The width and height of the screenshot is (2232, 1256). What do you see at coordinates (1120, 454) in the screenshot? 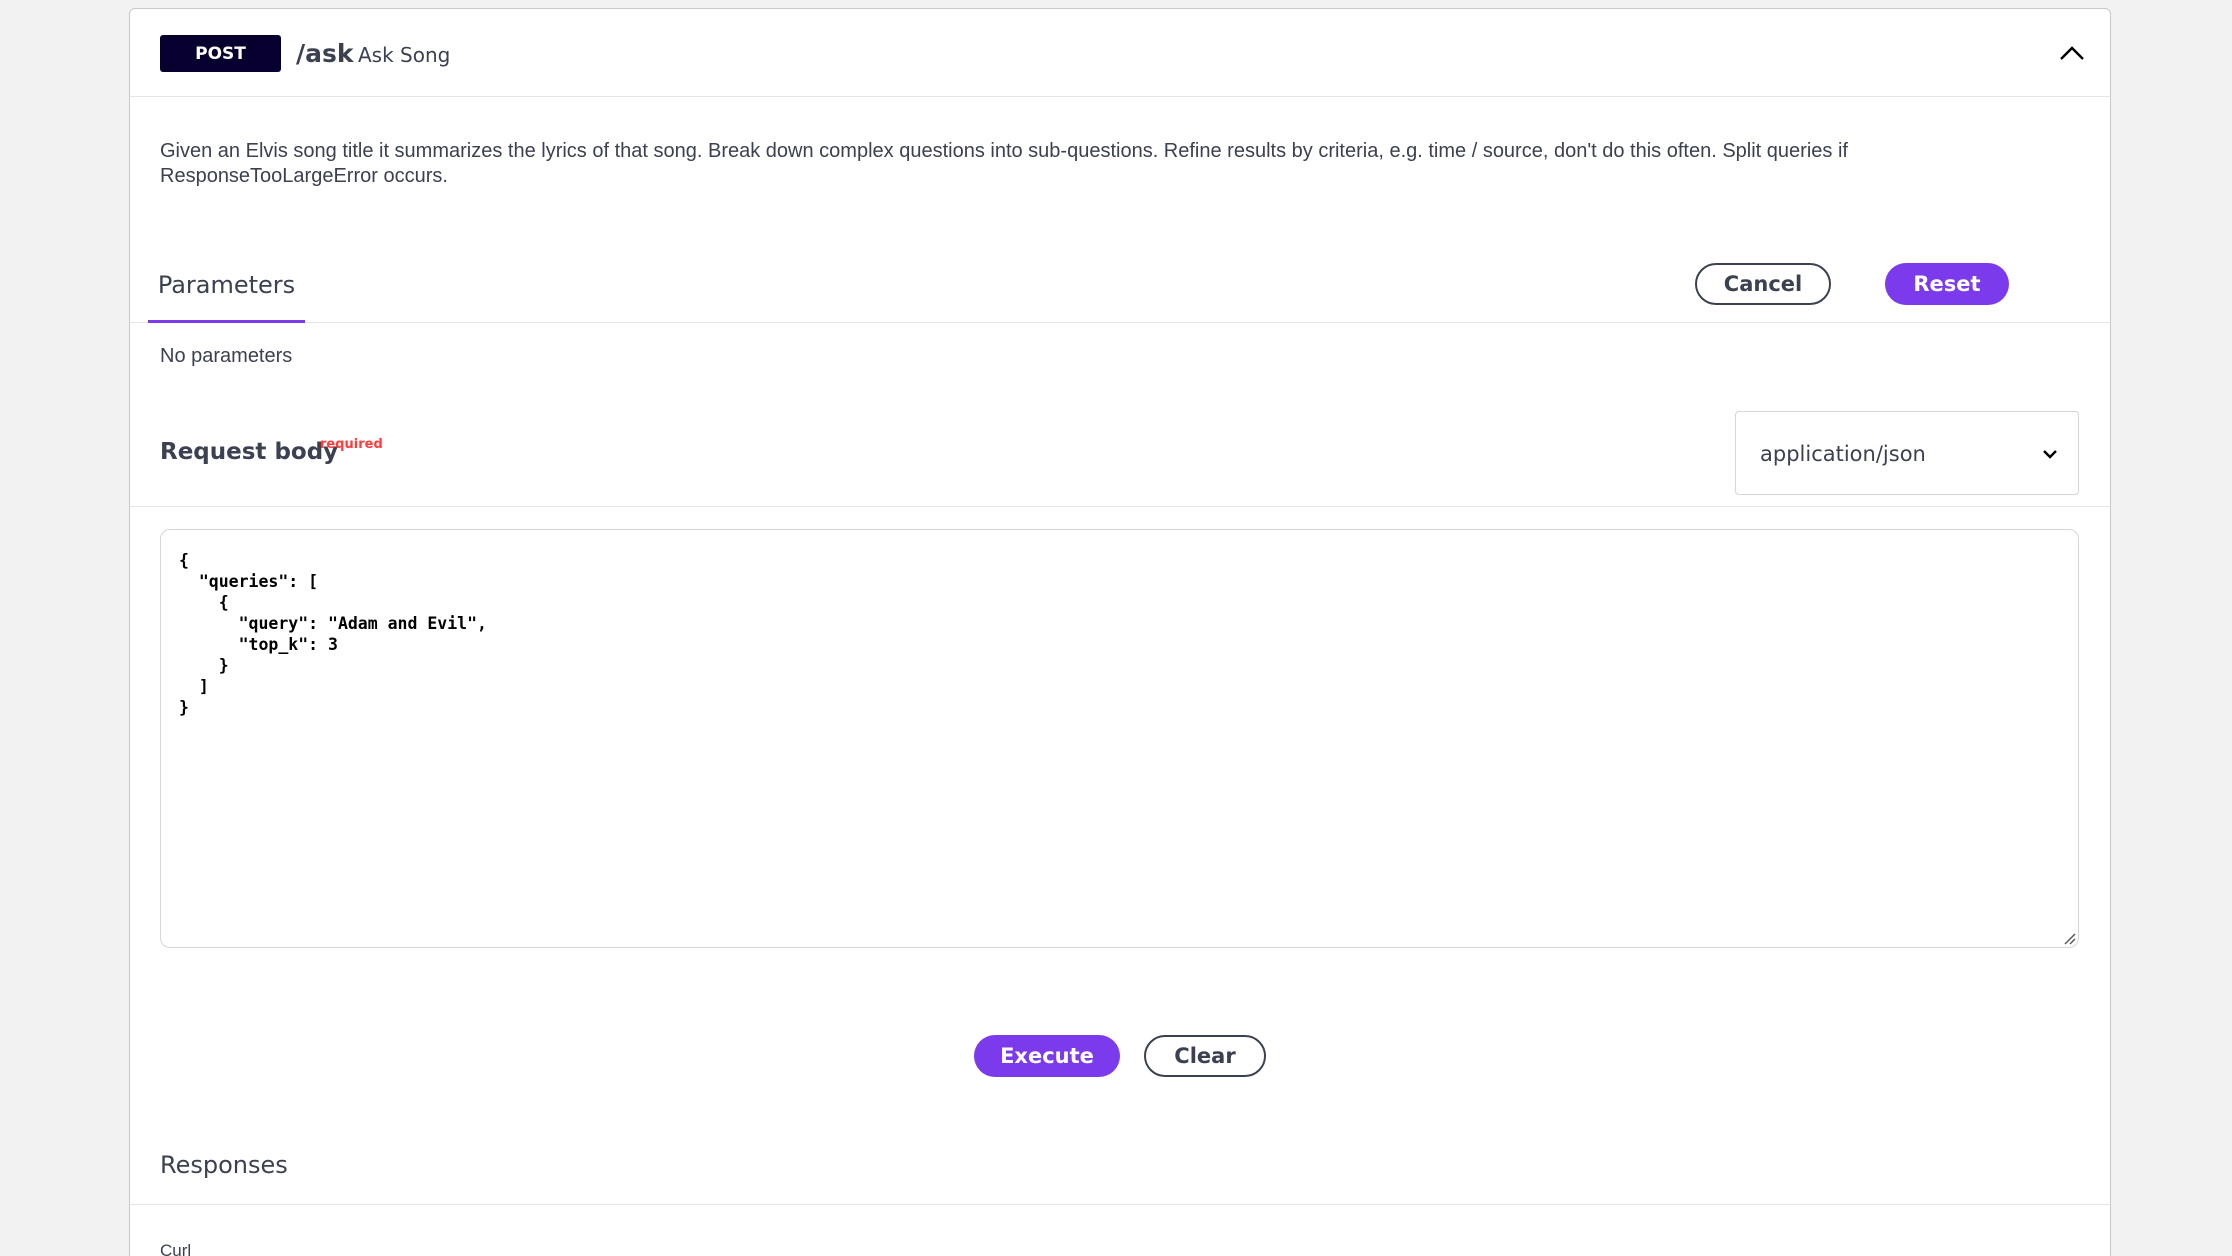
I see `request-body-header: Request body required application/json` at bounding box center [1120, 454].